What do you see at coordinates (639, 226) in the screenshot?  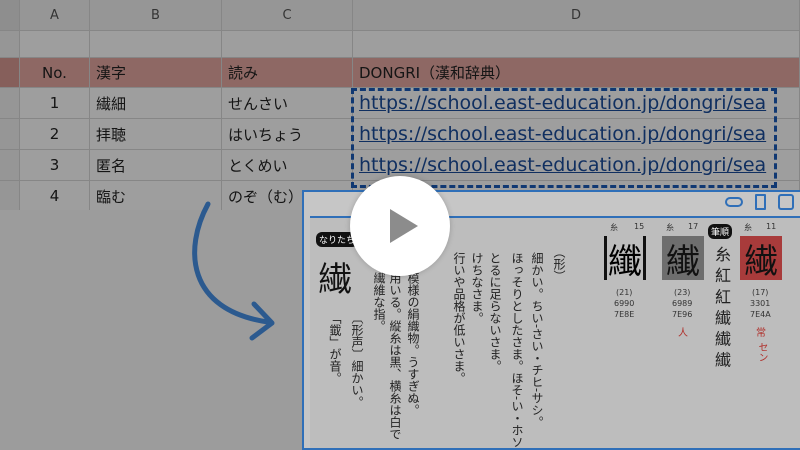 I see `stroke-count: 15` at bounding box center [639, 226].